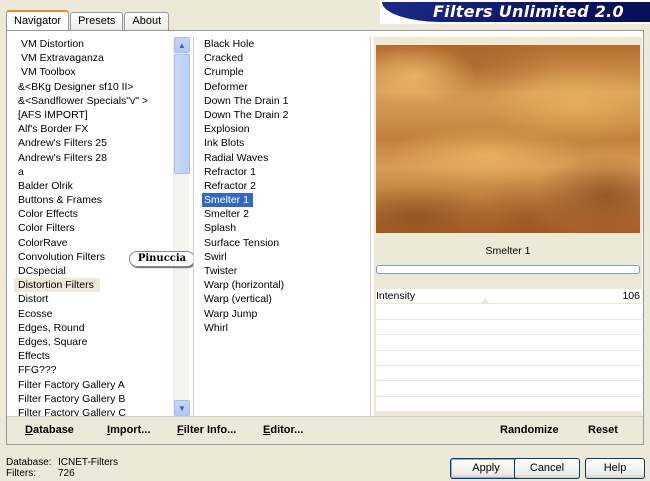 The height and width of the screenshot is (481, 650). Describe the element at coordinates (486, 468) in the screenshot. I see `apply-button: Apply` at that location.